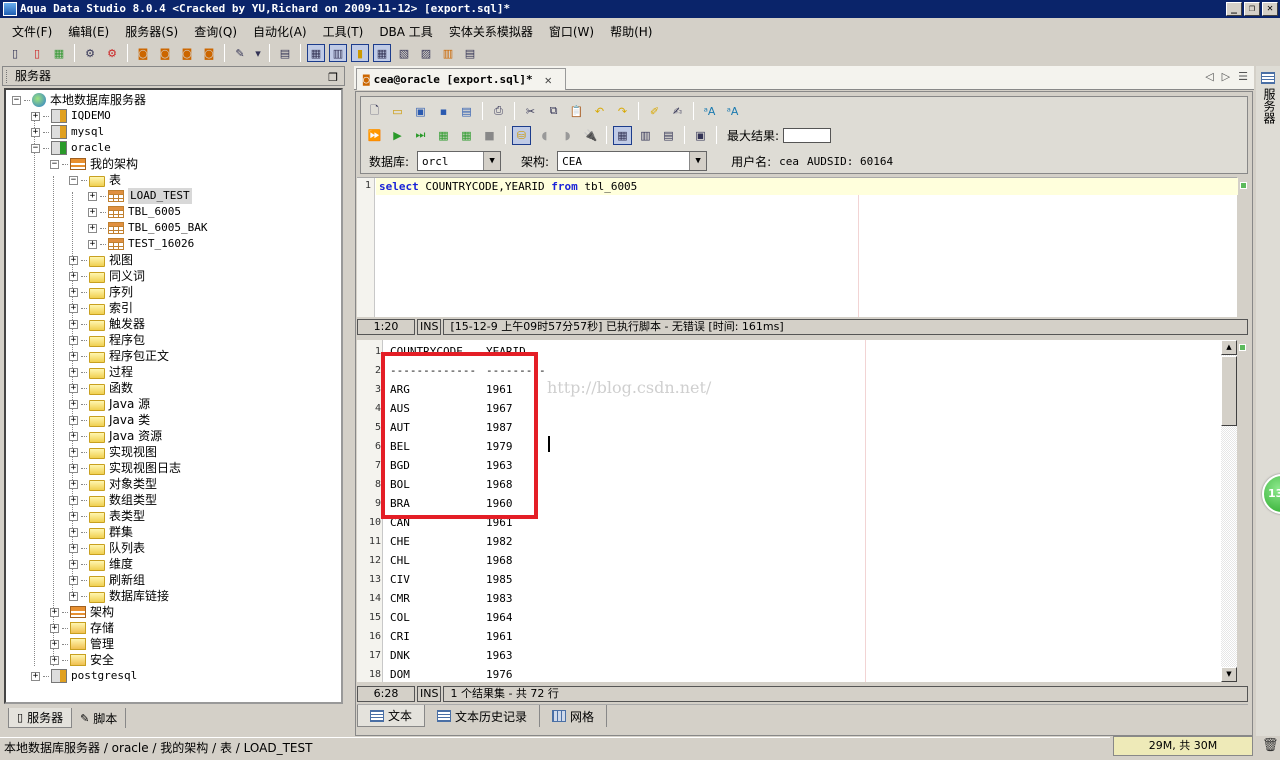 The image size is (1280, 760). I want to click on menu-dba-tools: DBA 工具, so click(406, 31).